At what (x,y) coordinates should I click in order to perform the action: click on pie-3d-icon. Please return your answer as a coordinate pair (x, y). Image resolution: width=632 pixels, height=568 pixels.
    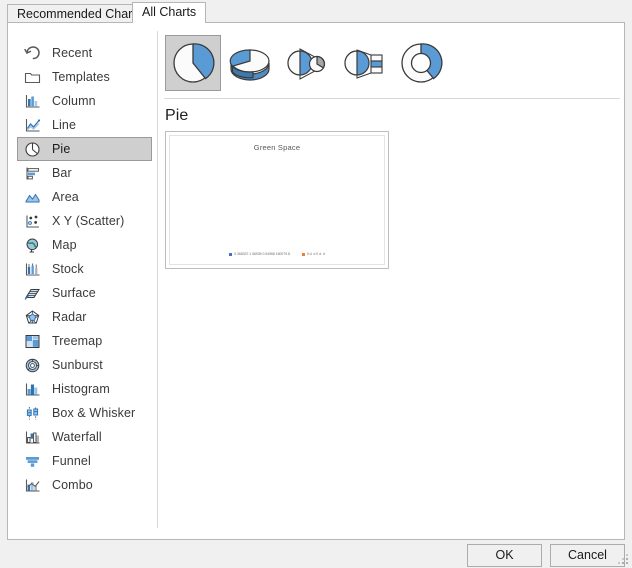
    Looking at the image, I should click on (250, 63).